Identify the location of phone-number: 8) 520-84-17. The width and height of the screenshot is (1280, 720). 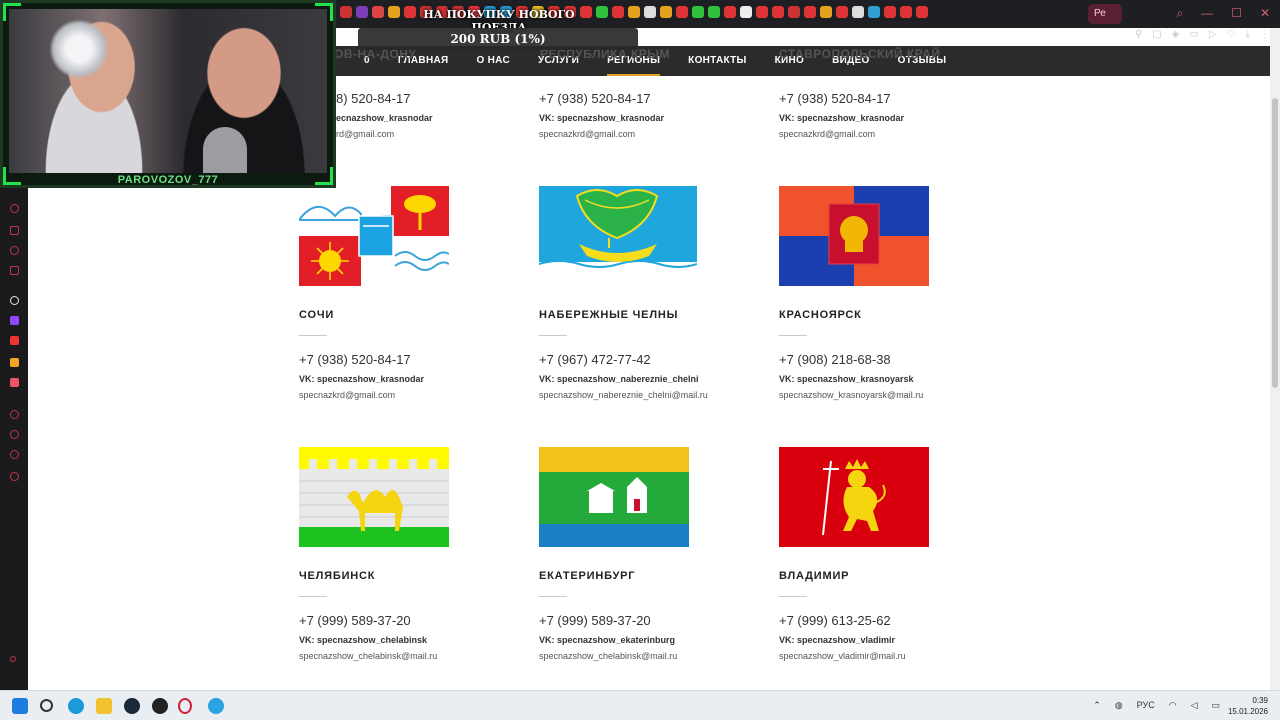
(373, 98).